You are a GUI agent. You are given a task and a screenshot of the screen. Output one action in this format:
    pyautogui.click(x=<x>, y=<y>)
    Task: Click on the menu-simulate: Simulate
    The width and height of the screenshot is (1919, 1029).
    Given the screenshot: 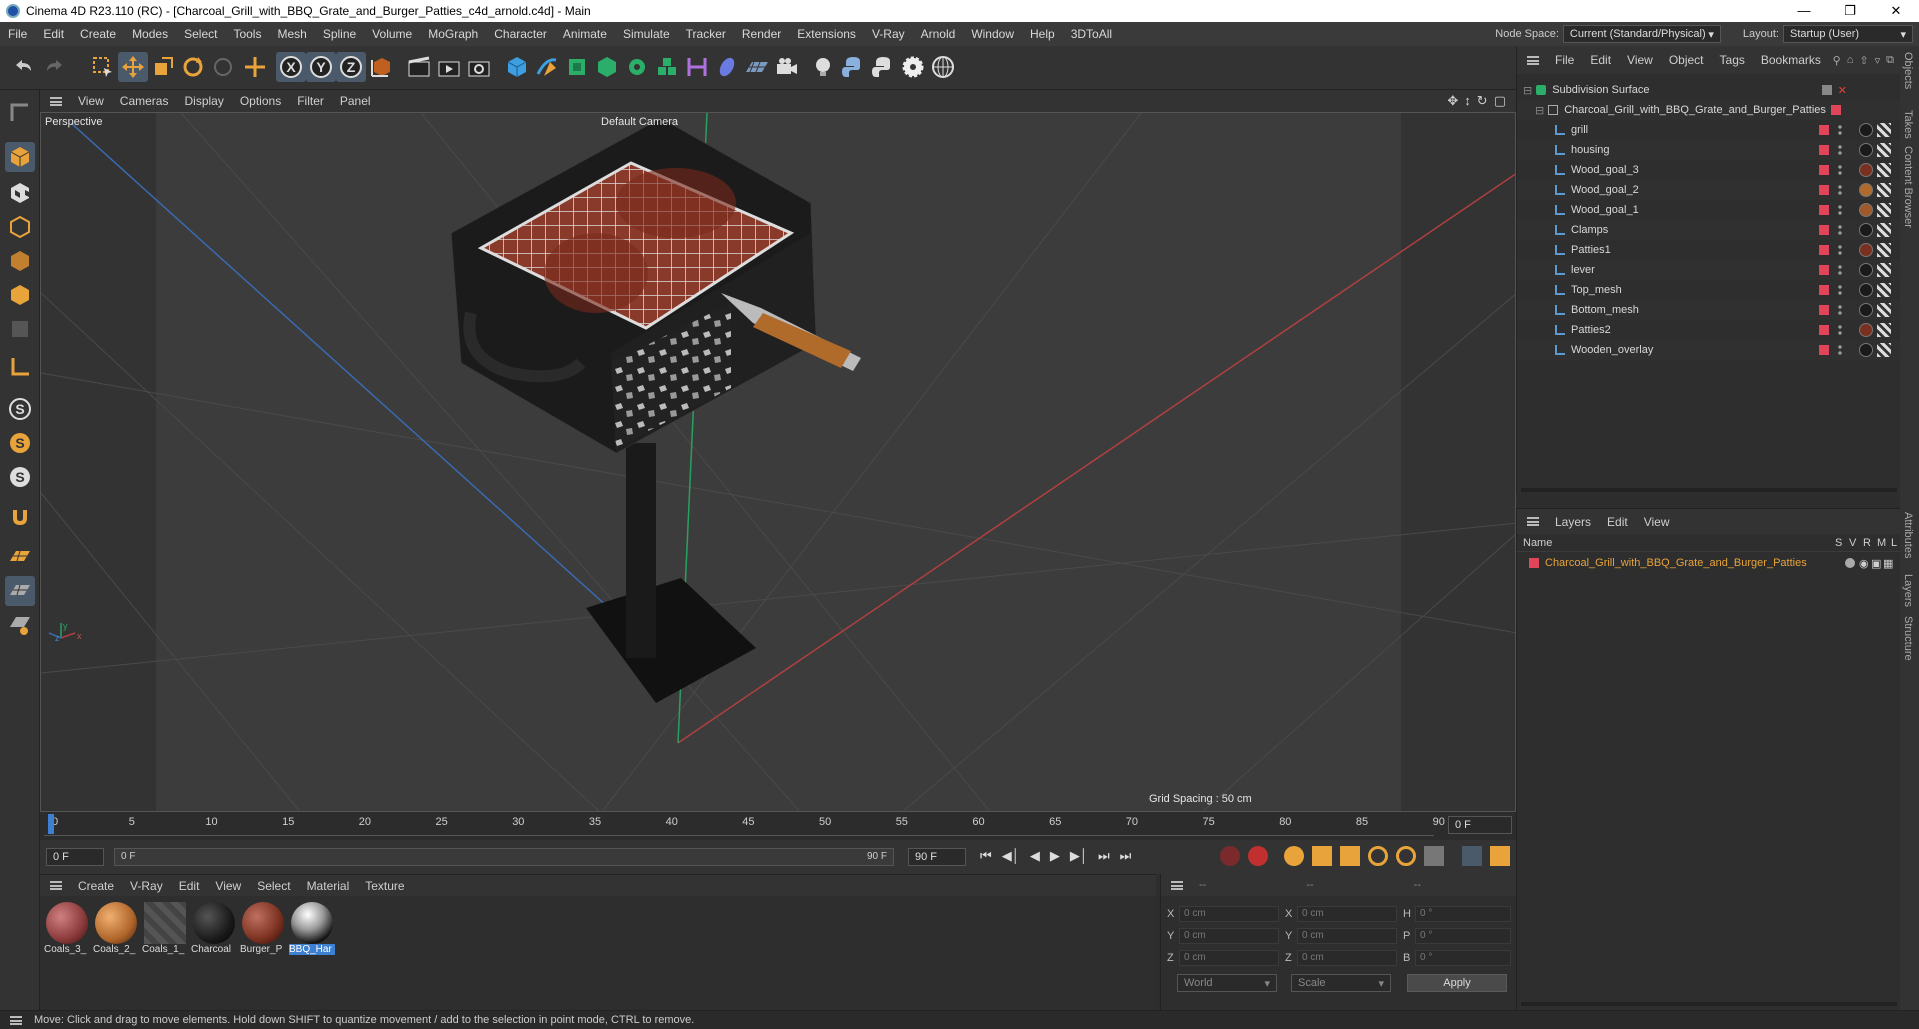 What is the action you would take?
    pyautogui.click(x=646, y=34)
    